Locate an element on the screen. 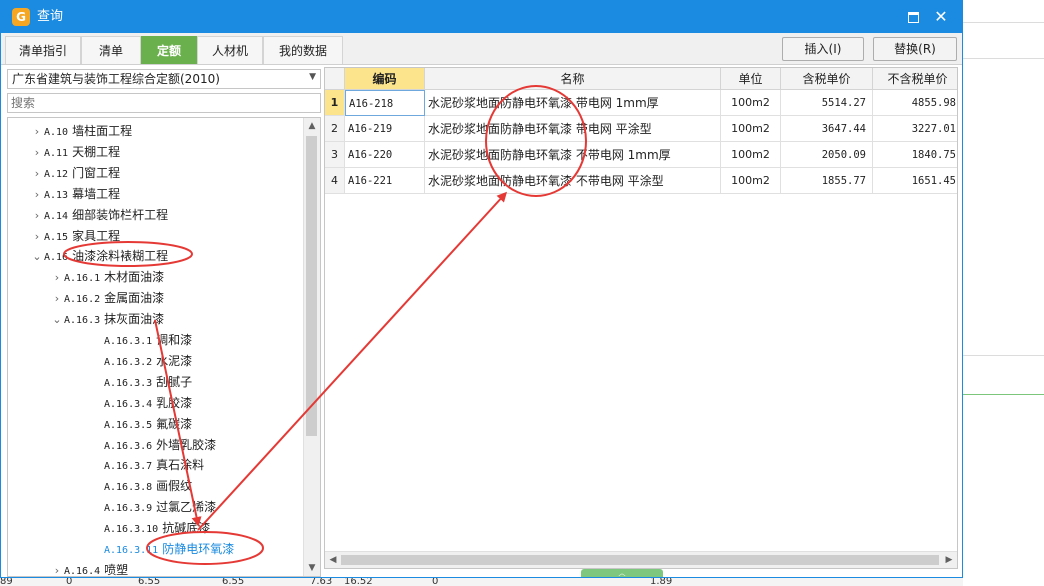  tree-node: ⌄ A.16.3 抹灰面油漆 is located at coordinates (107, 319).